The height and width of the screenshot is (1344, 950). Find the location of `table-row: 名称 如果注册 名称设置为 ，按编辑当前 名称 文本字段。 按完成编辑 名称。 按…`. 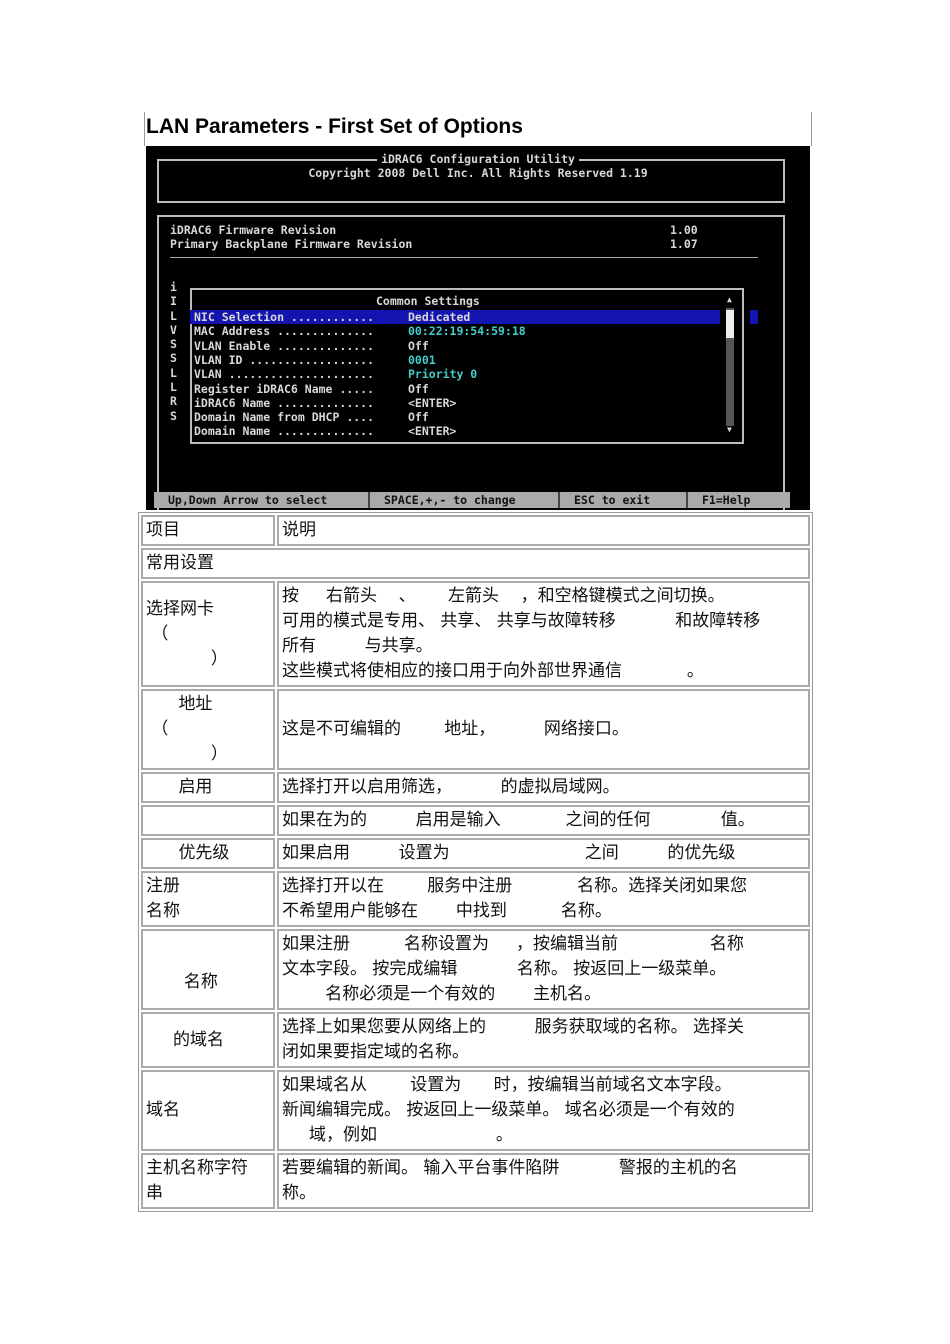

table-row: 名称 如果注册 名称设置为 ，按编辑当前 名称 文本字段。 按完成编辑 名称。 按… is located at coordinates (475, 969).